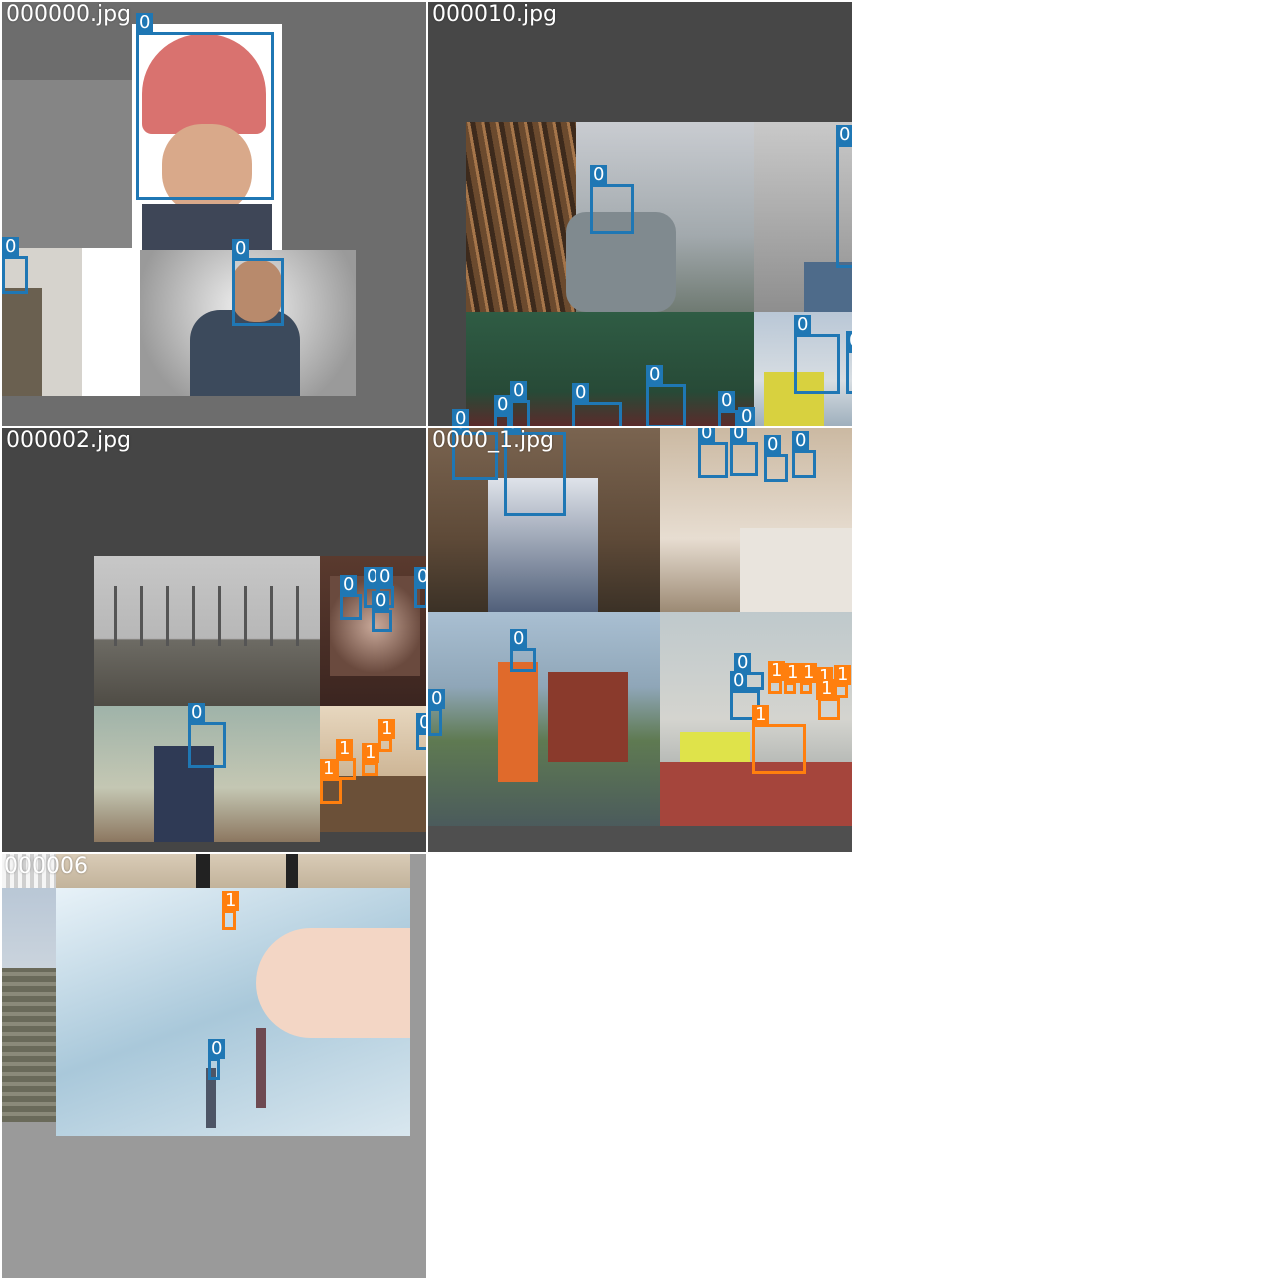 The image size is (1280, 1280). I want to click on mosaic-tile-5: 1 0 000006, so click(214, 1066).